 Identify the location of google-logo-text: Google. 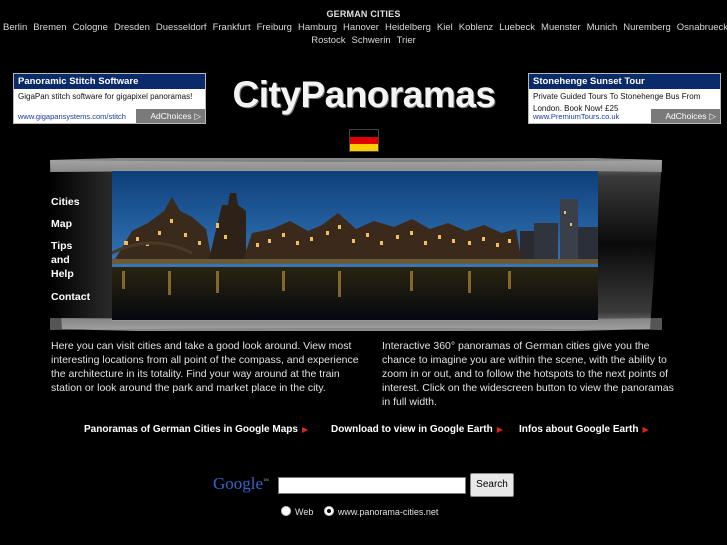
(238, 483).